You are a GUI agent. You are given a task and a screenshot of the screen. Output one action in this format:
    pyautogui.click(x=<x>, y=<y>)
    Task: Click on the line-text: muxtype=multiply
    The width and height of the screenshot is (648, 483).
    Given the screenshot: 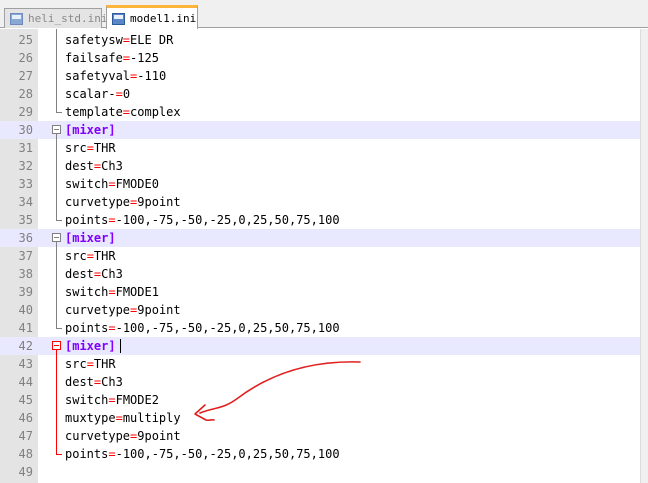 What is the action you would take?
    pyautogui.click(x=123, y=418)
    